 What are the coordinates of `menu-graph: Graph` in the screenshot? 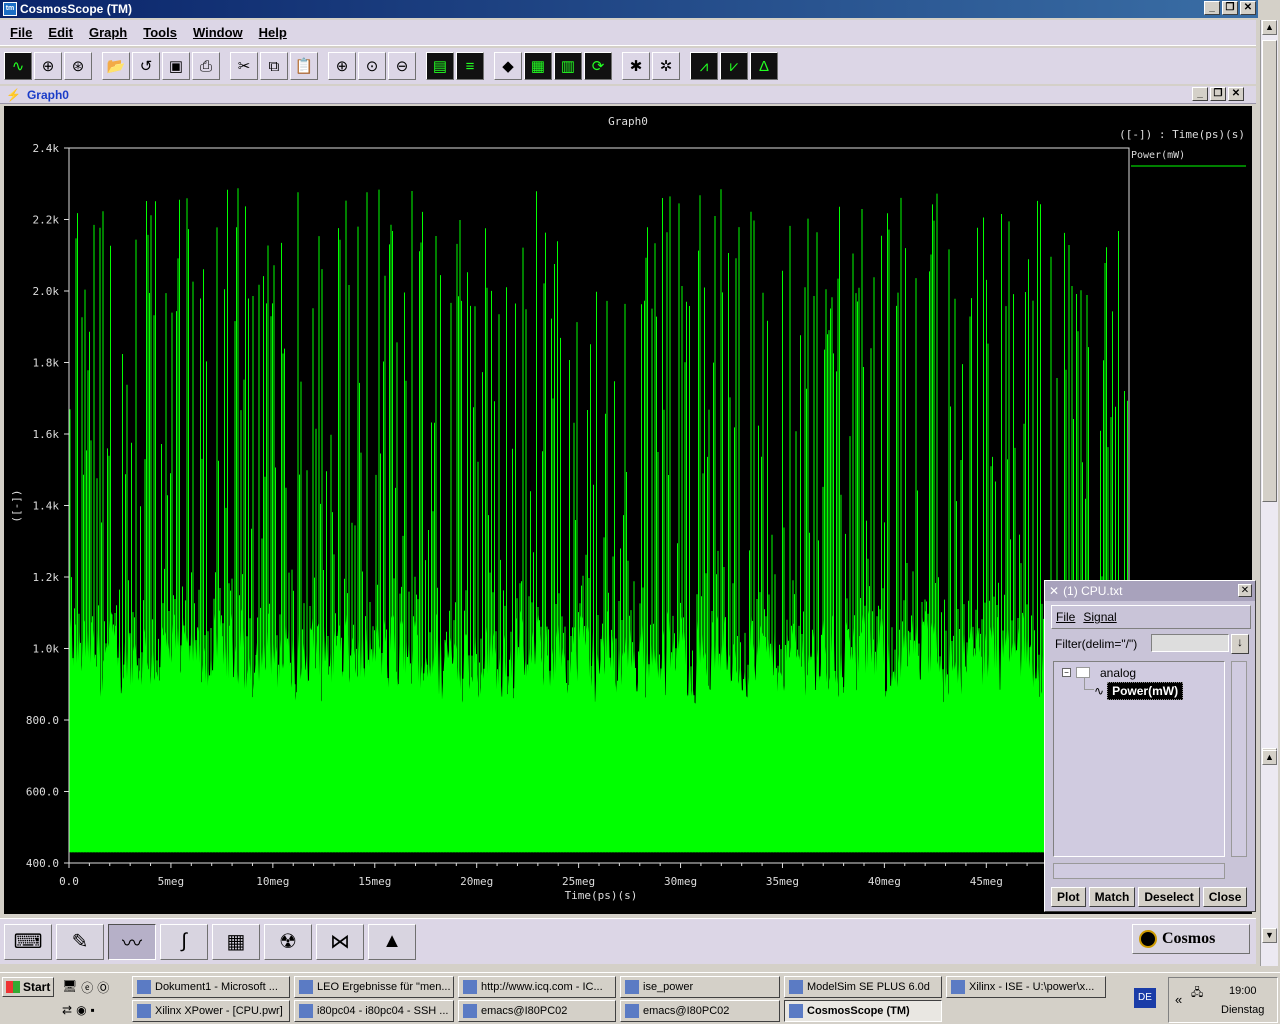 It's located at (108, 32).